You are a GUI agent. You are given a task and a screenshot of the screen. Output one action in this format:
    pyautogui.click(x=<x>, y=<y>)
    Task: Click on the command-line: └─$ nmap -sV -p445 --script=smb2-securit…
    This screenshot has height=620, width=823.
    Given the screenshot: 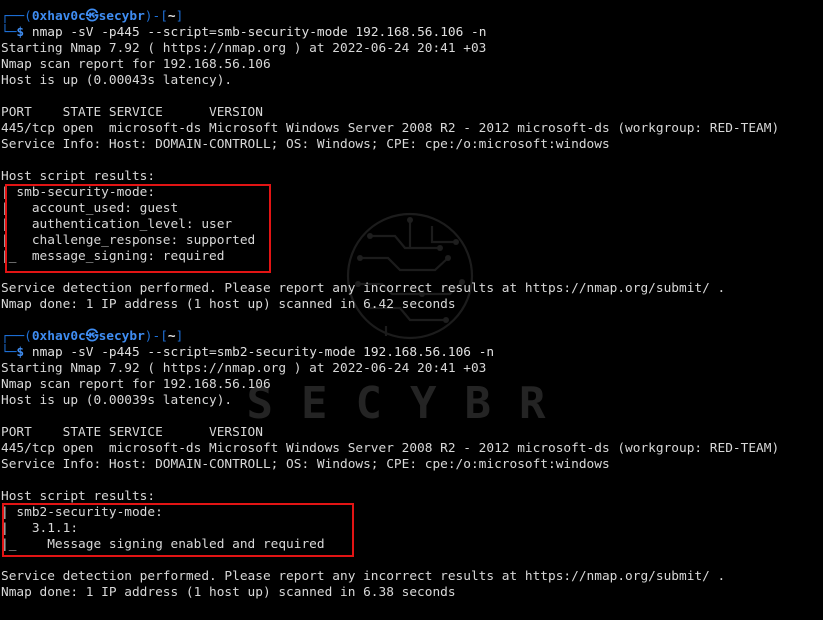 What is the action you would take?
    pyautogui.click(x=247, y=353)
    